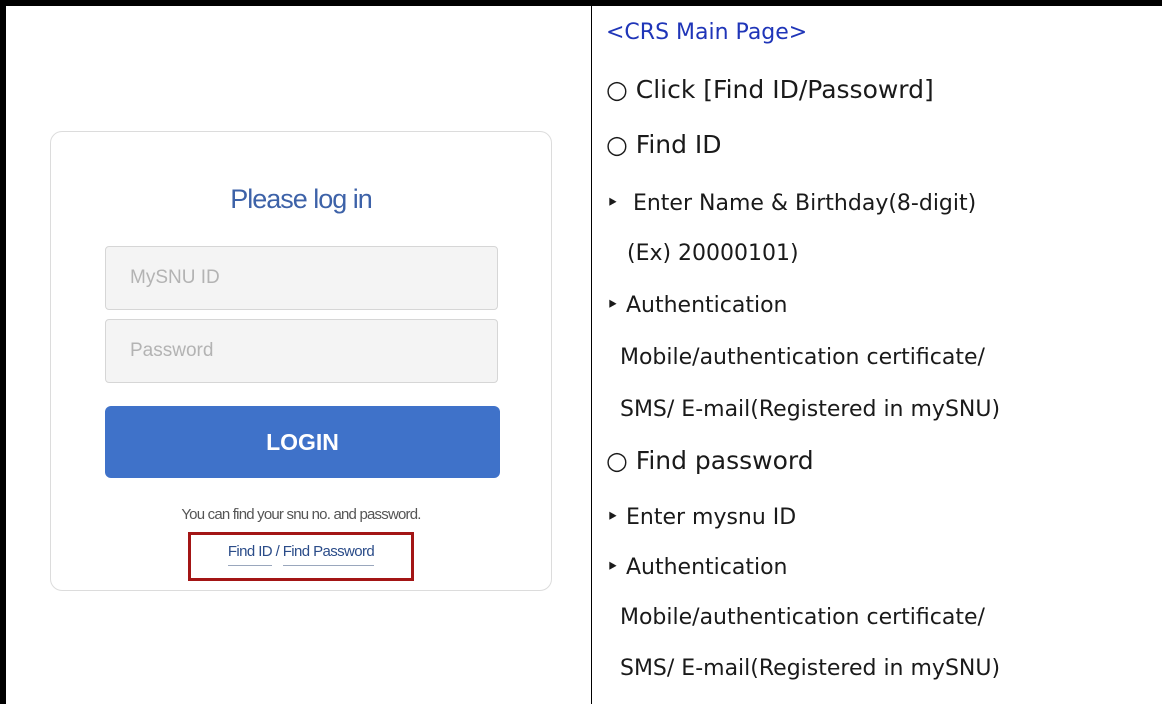  What do you see at coordinates (581, 3) in the screenshot?
I see `top-border` at bounding box center [581, 3].